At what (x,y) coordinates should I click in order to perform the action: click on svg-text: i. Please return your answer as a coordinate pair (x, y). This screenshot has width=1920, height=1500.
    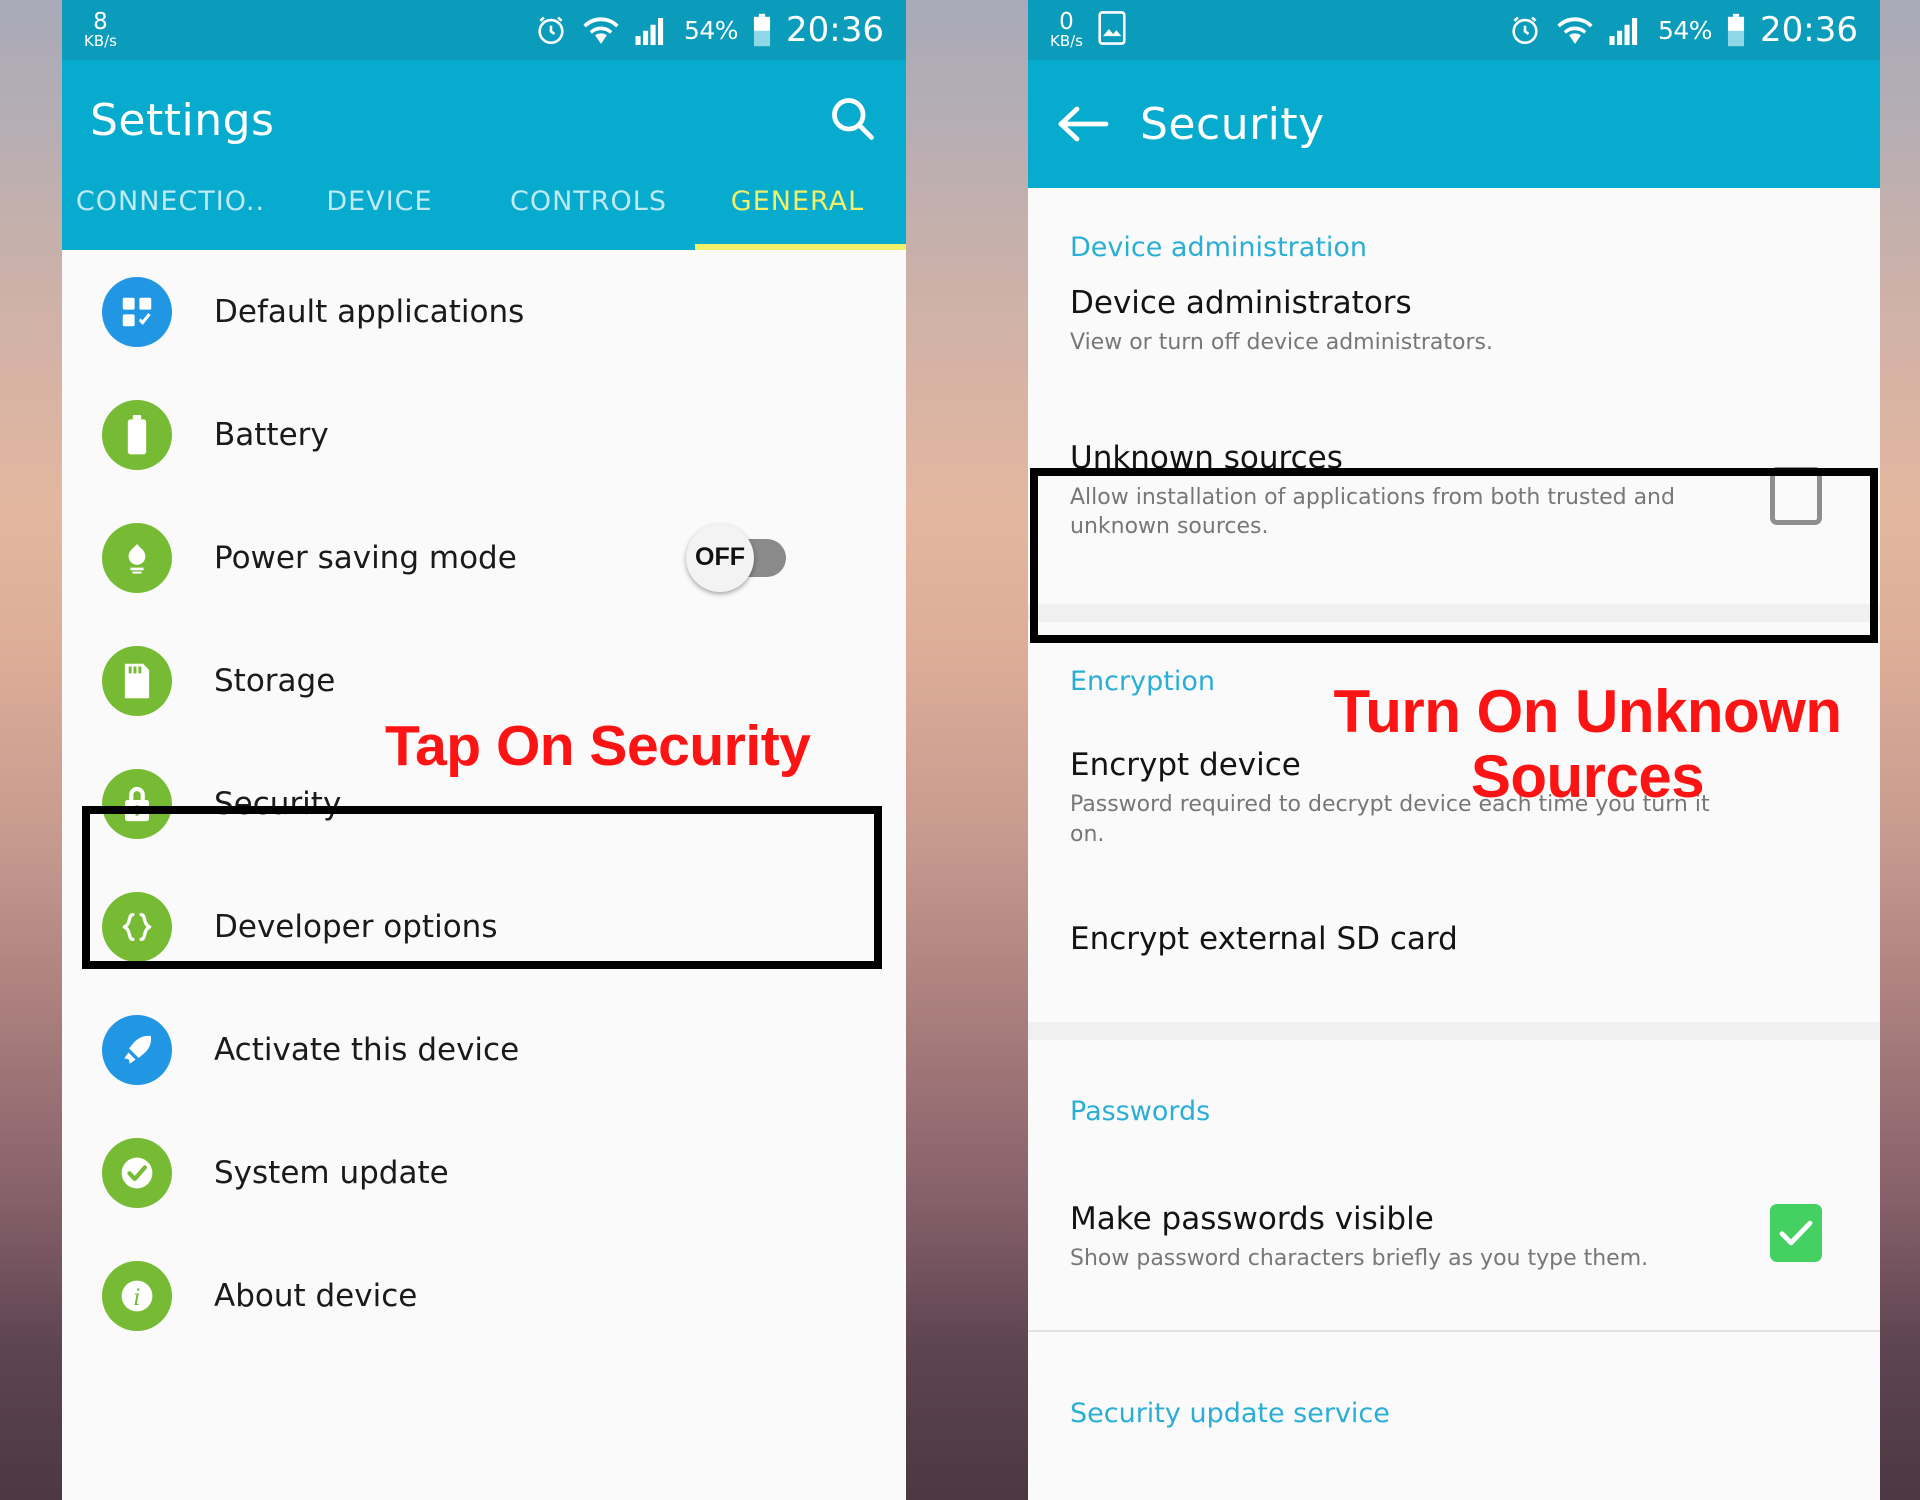
    Looking at the image, I should click on (136, 1297).